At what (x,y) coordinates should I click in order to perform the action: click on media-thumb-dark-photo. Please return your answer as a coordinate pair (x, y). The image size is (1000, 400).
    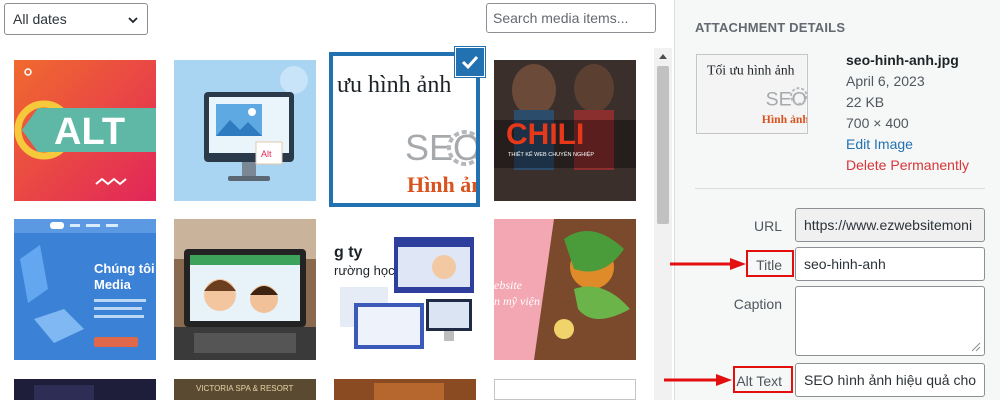
    Looking at the image, I should click on (85, 389).